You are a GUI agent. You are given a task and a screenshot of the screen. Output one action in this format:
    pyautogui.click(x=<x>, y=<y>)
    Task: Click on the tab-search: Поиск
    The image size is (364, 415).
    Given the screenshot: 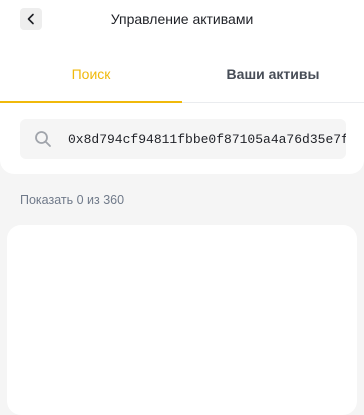 What is the action you would take?
    pyautogui.click(x=91, y=77)
    